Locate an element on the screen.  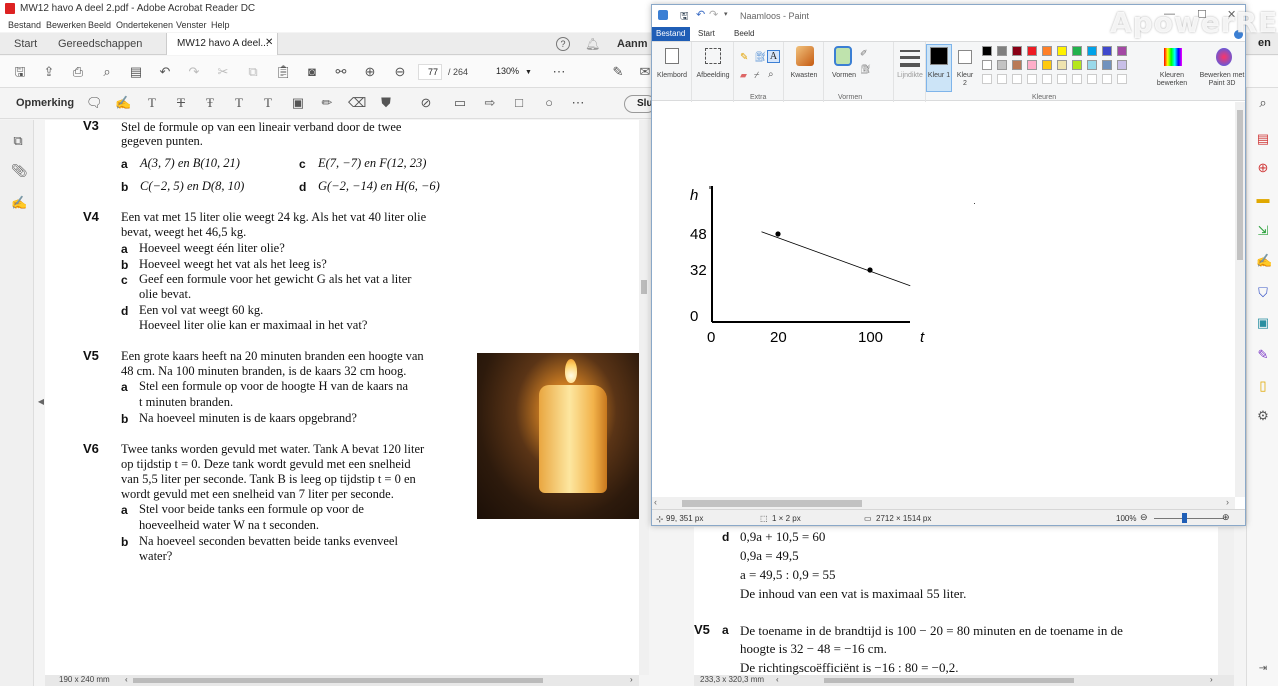
stamp-icon: ⛊ is located at coordinates (386, 103).